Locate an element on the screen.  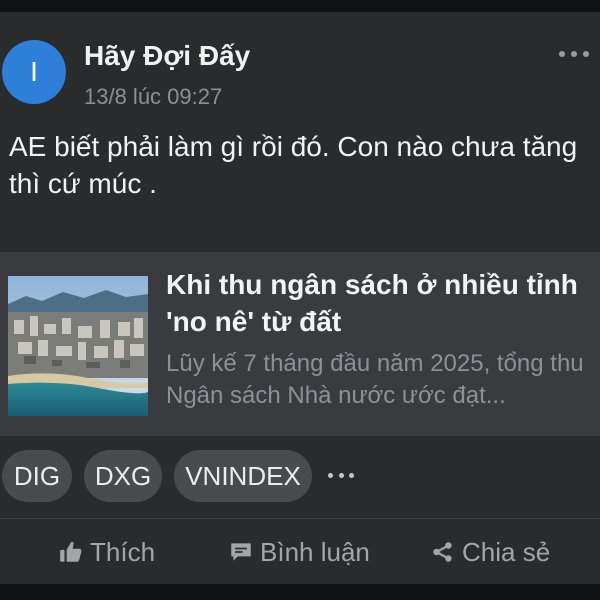
comment-label: Bình luận is located at coordinates (315, 551).